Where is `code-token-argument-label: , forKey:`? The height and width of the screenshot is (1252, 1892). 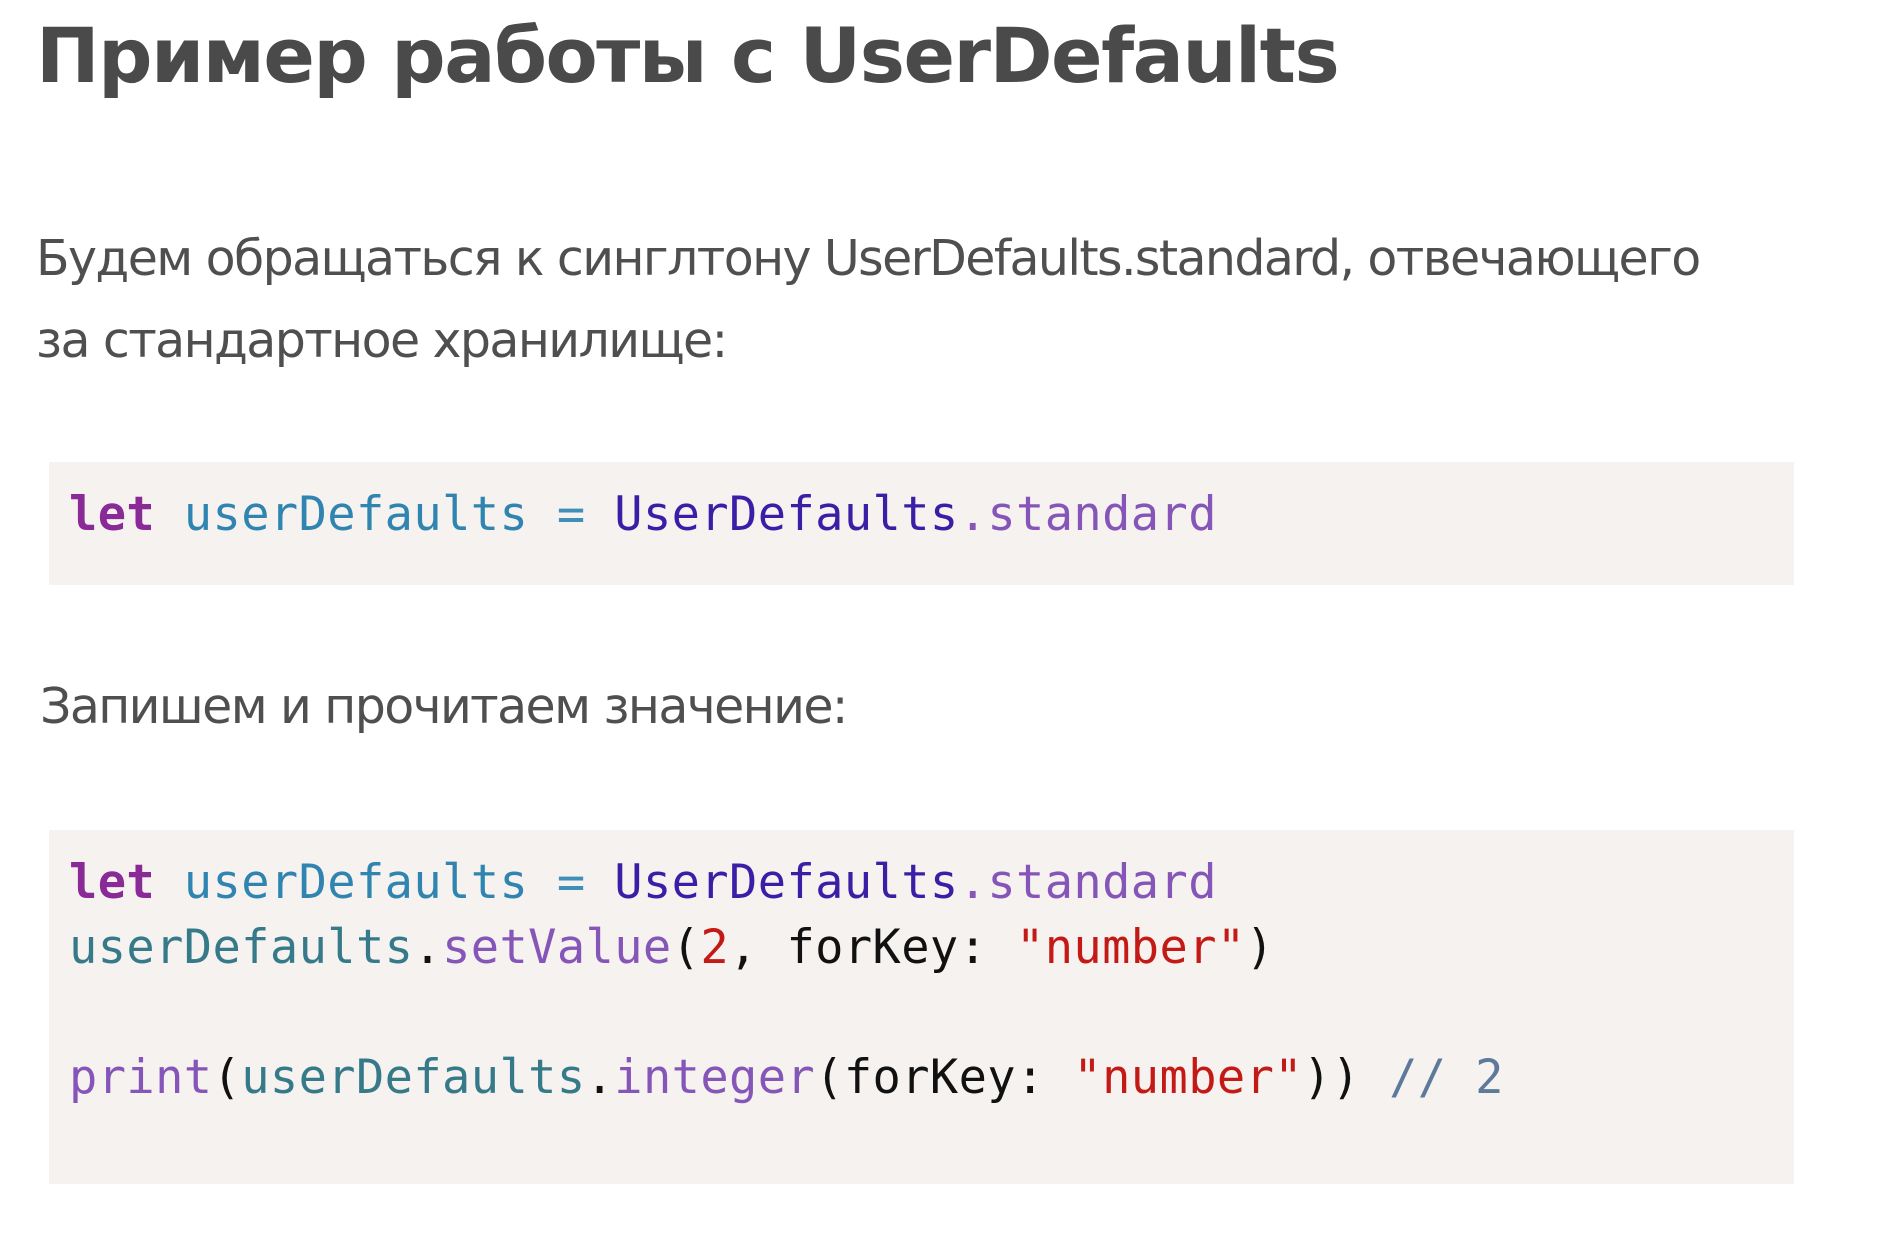
code-token-argument-label: , forKey: is located at coordinates (873, 947).